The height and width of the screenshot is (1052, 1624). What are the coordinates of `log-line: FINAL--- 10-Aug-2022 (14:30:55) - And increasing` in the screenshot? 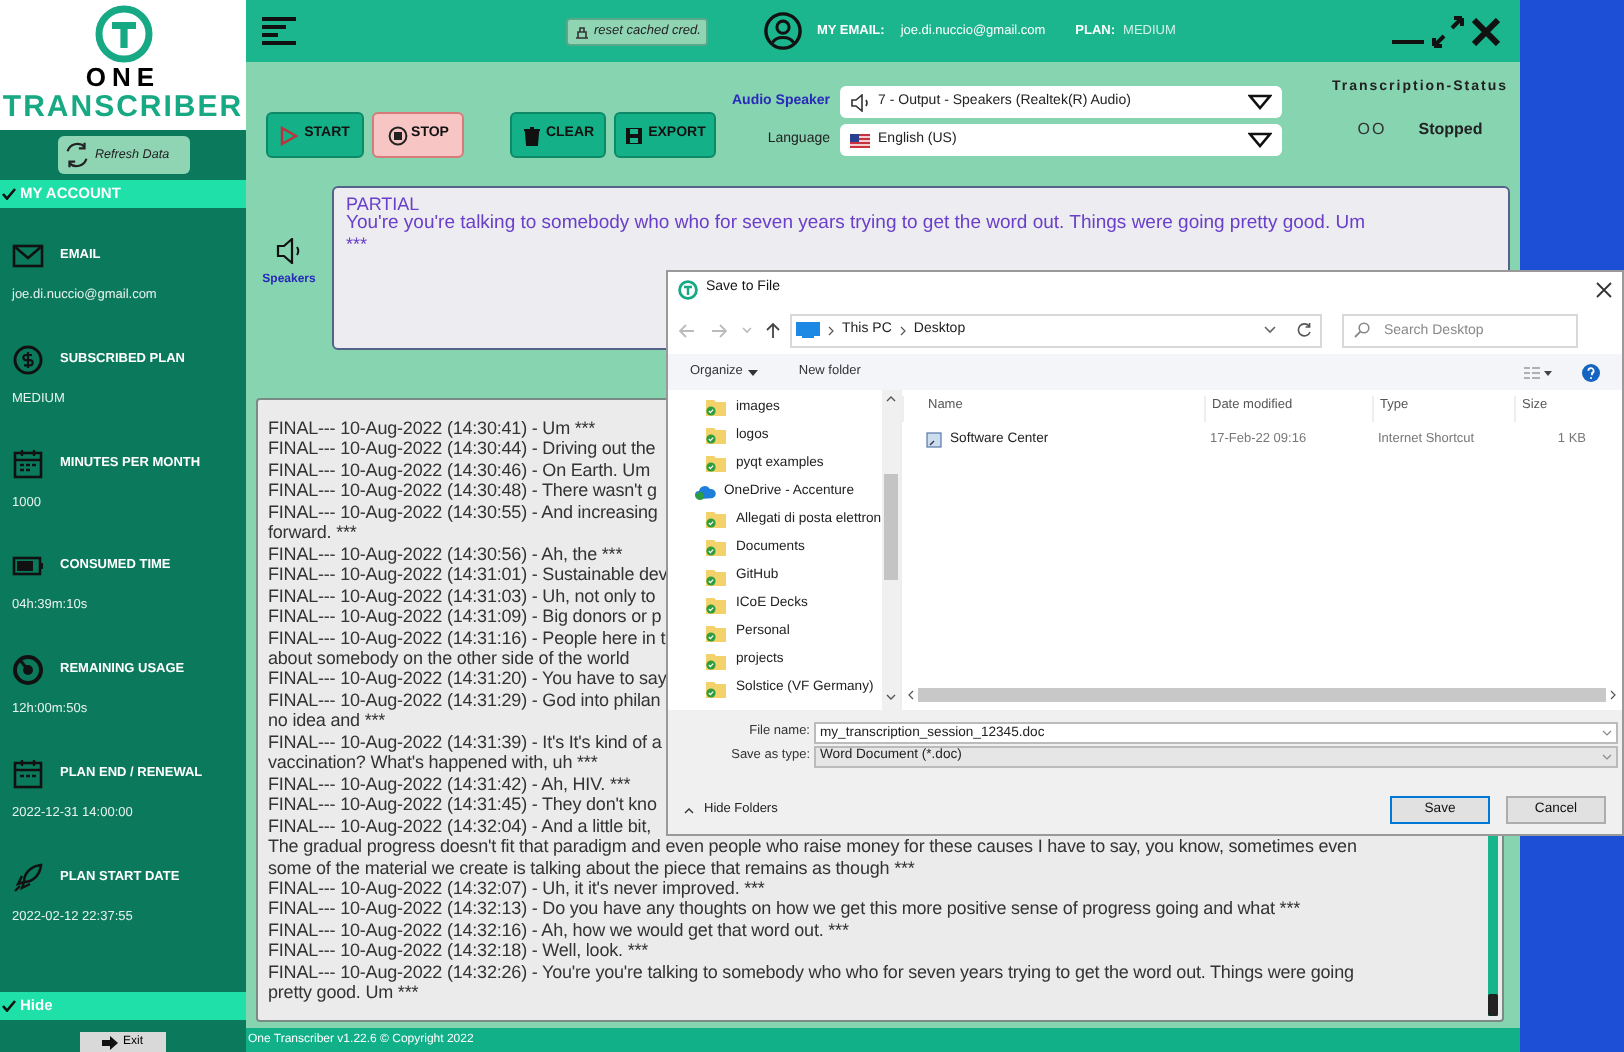 It's located at (463, 512).